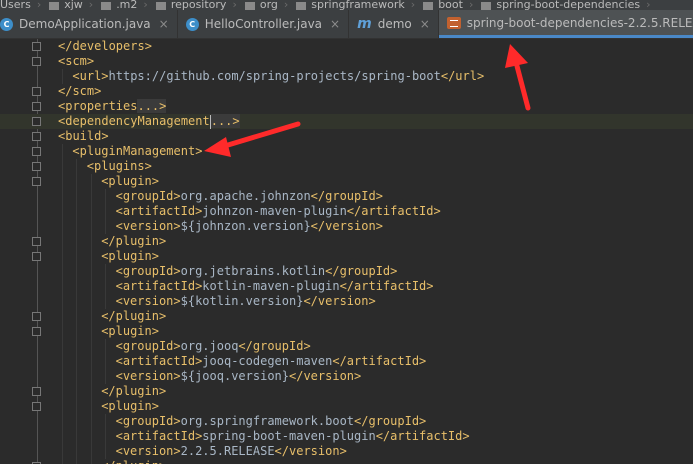 Image resolution: width=693 pixels, height=464 pixels. What do you see at coordinates (518, 77) in the screenshot?
I see `red-arrow-to-active-tab` at bounding box center [518, 77].